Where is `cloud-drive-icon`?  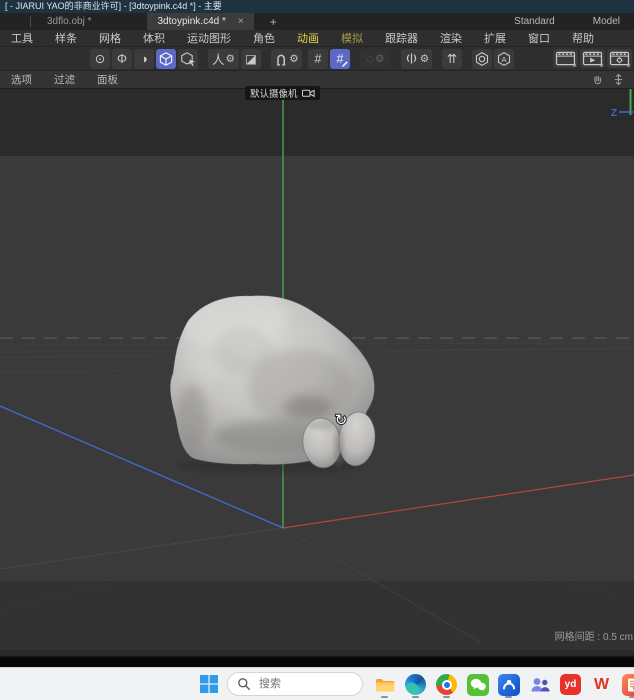
cloud-drive-icon is located at coordinates (508, 684).